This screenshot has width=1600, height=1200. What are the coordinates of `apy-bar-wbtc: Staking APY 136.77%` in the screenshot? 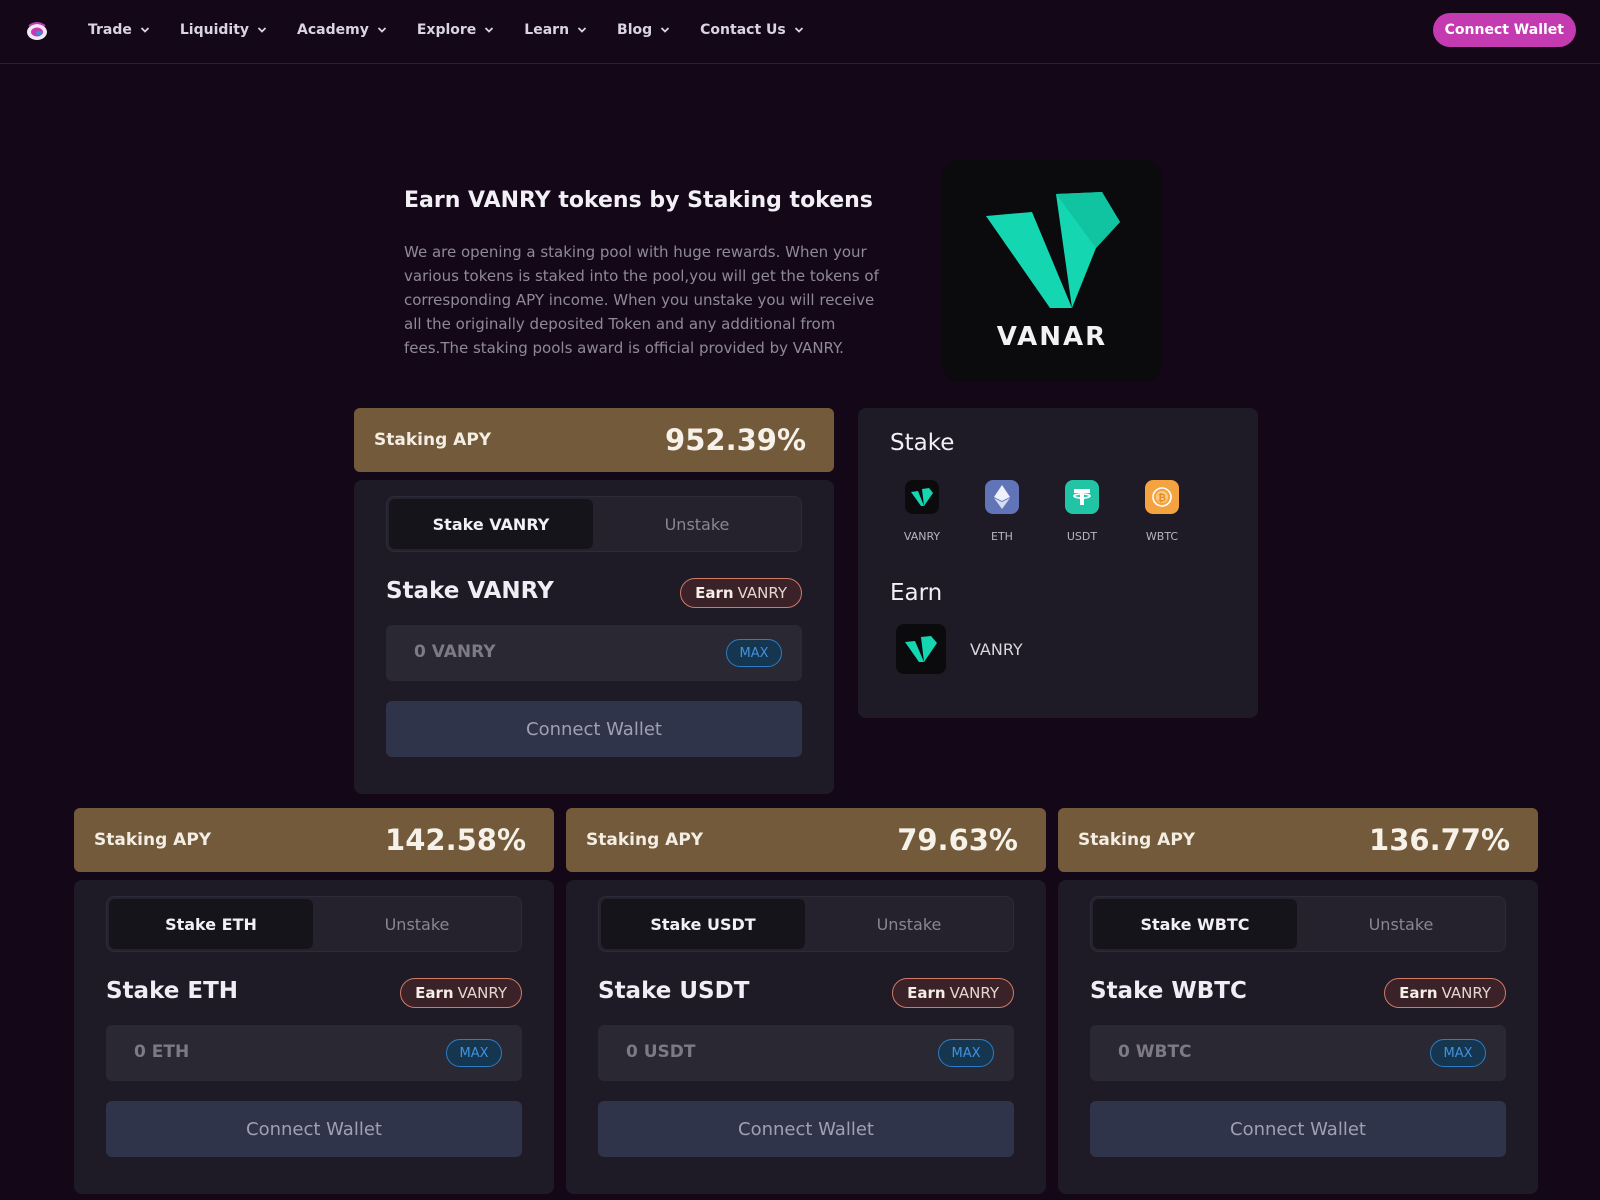 It's located at (1298, 840).